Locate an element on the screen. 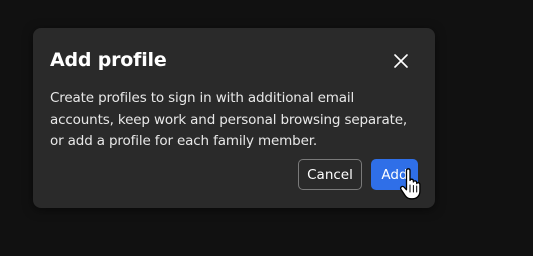 Image resolution: width=533 pixels, height=256 pixels. cancel-button: Cancel is located at coordinates (330, 174).